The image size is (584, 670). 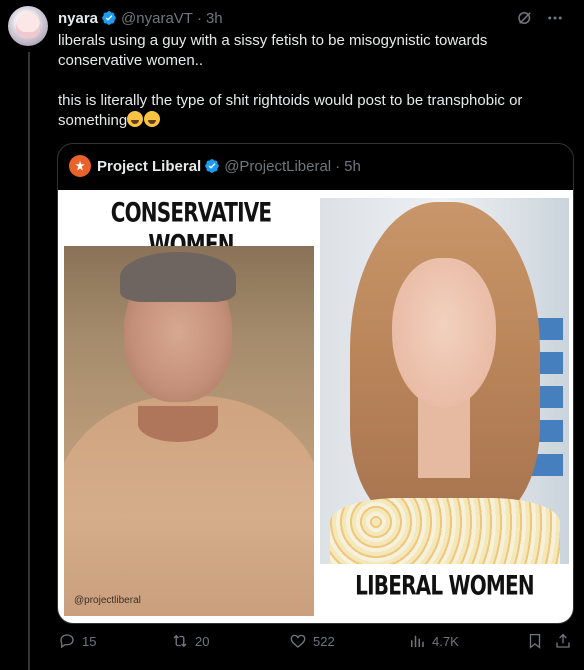 What do you see at coordinates (180, 641) in the screenshot?
I see `repost-icon` at bounding box center [180, 641].